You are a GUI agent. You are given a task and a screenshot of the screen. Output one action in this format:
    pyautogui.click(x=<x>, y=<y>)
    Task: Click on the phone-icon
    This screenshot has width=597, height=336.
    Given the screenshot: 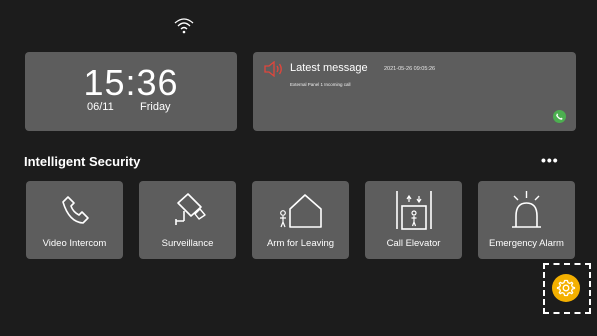 What is the action you would take?
    pyautogui.click(x=559, y=116)
    